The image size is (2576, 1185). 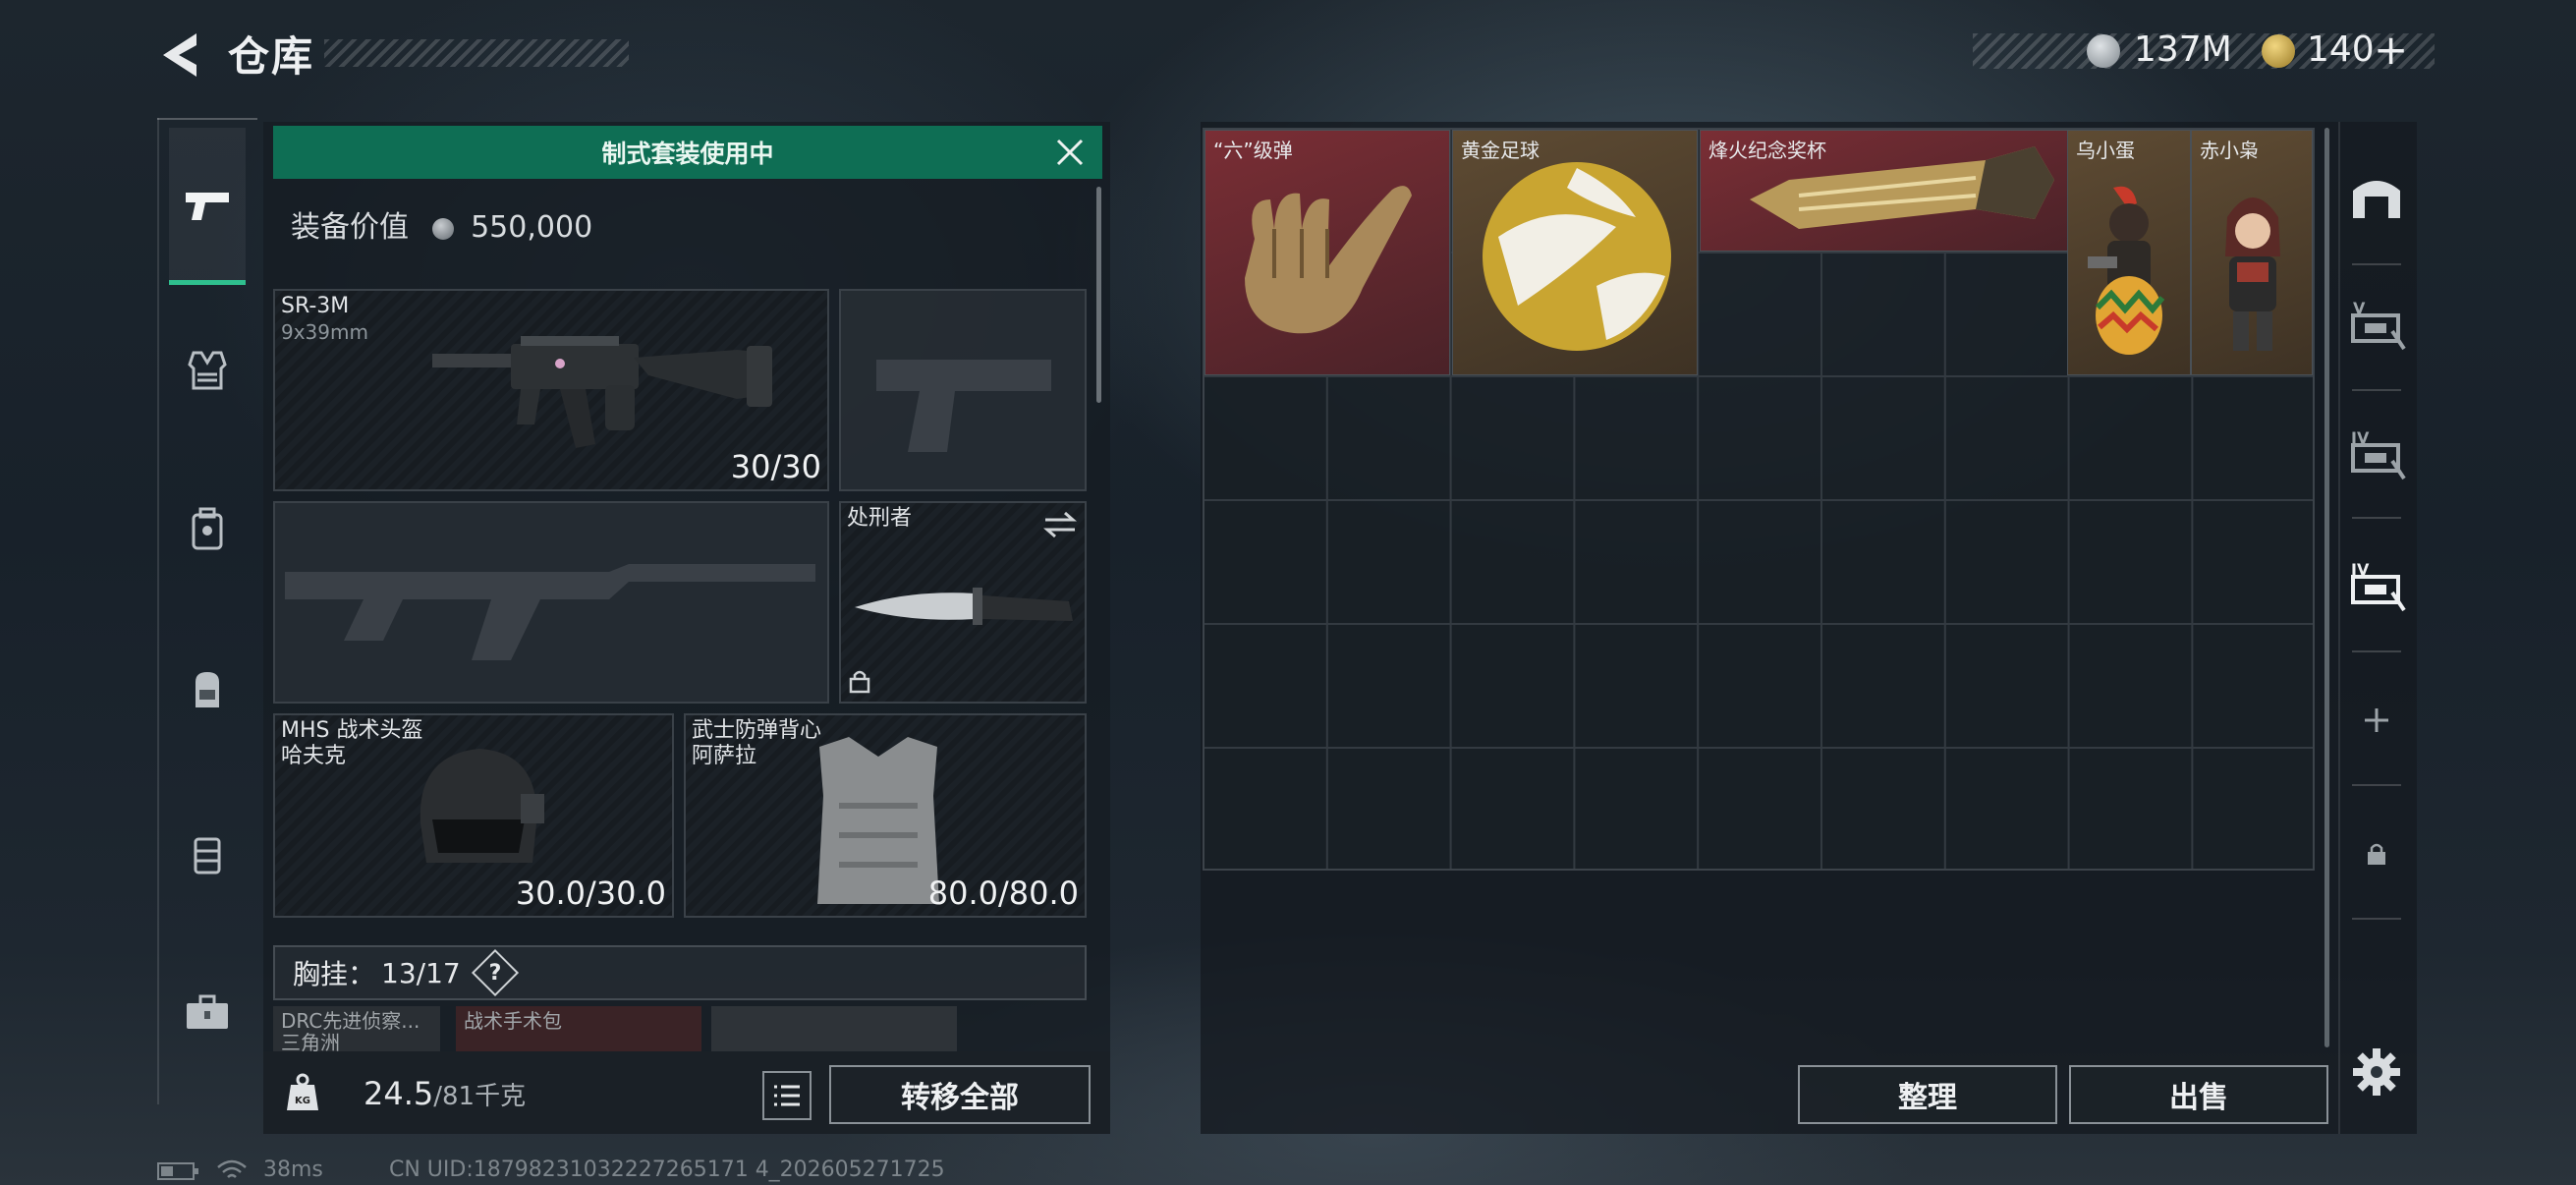 I want to click on help-button: ?, so click(x=495, y=973).